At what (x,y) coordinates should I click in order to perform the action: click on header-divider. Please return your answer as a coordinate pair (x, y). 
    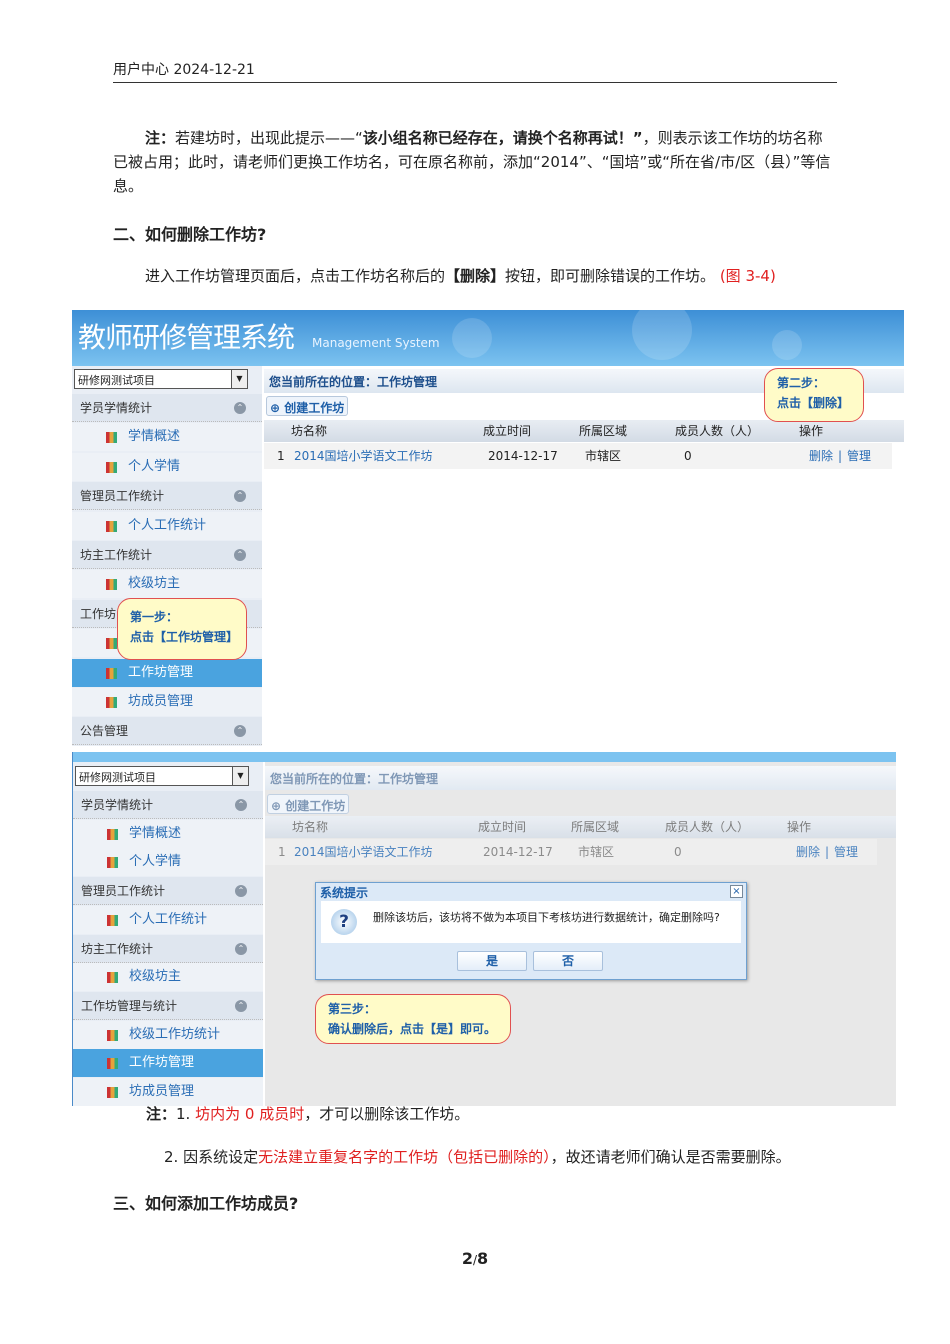
    Looking at the image, I should click on (475, 82).